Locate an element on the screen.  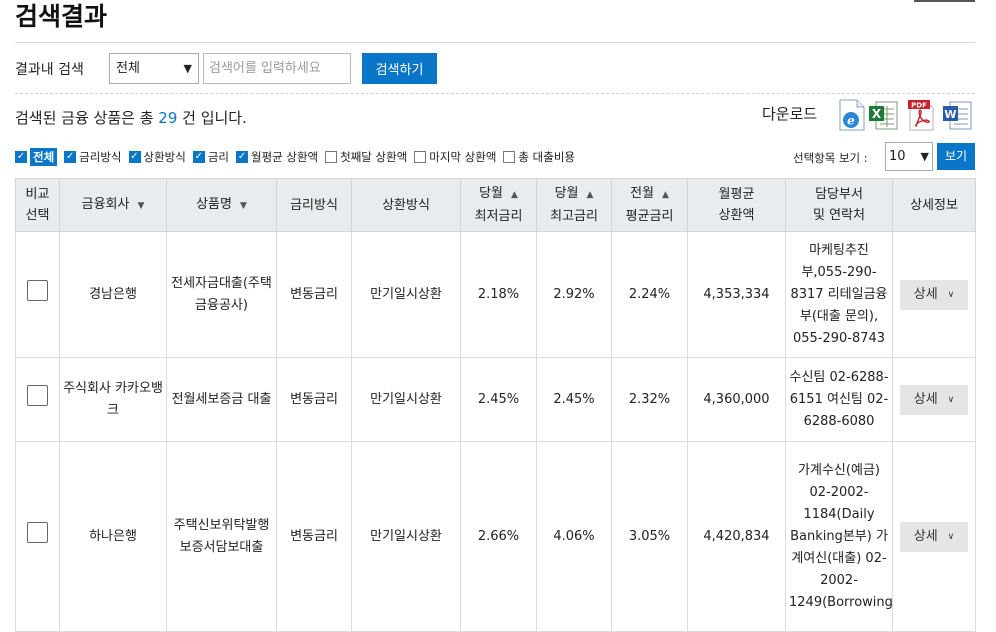
min-rate-cell: 2.45% is located at coordinates (498, 399).